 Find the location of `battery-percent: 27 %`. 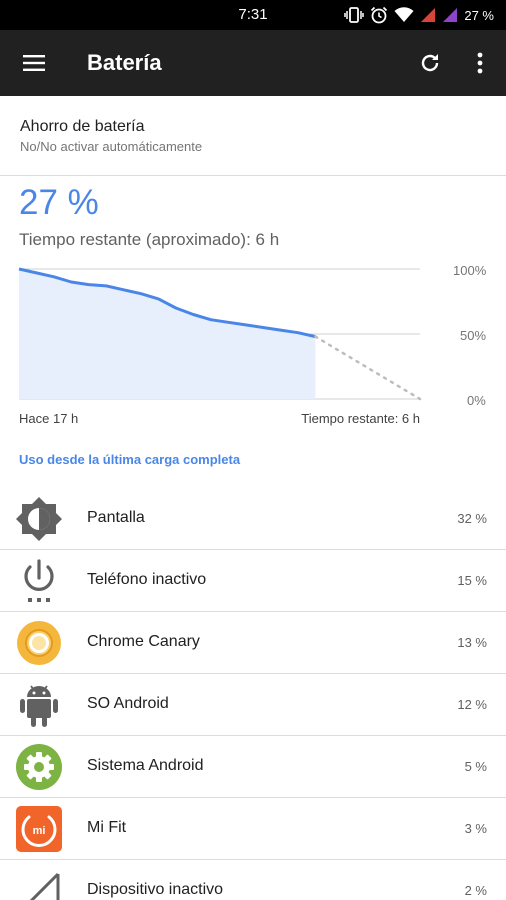

battery-percent: 27 % is located at coordinates (59, 202).